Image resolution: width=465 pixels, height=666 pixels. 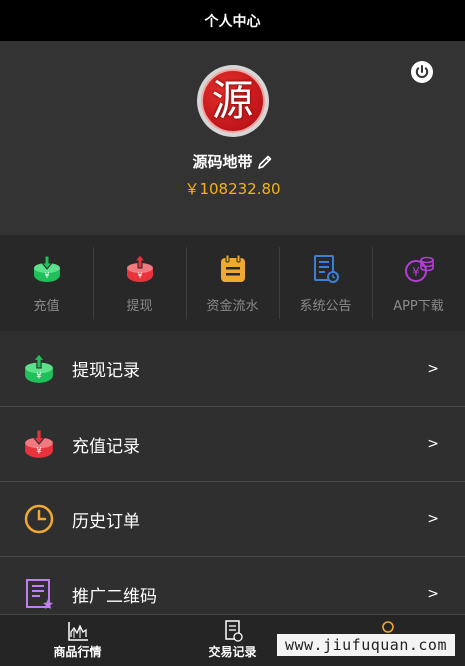 I want to click on menu-item-withdraw-records: ¥ 提现记录 >, so click(x=232, y=368).